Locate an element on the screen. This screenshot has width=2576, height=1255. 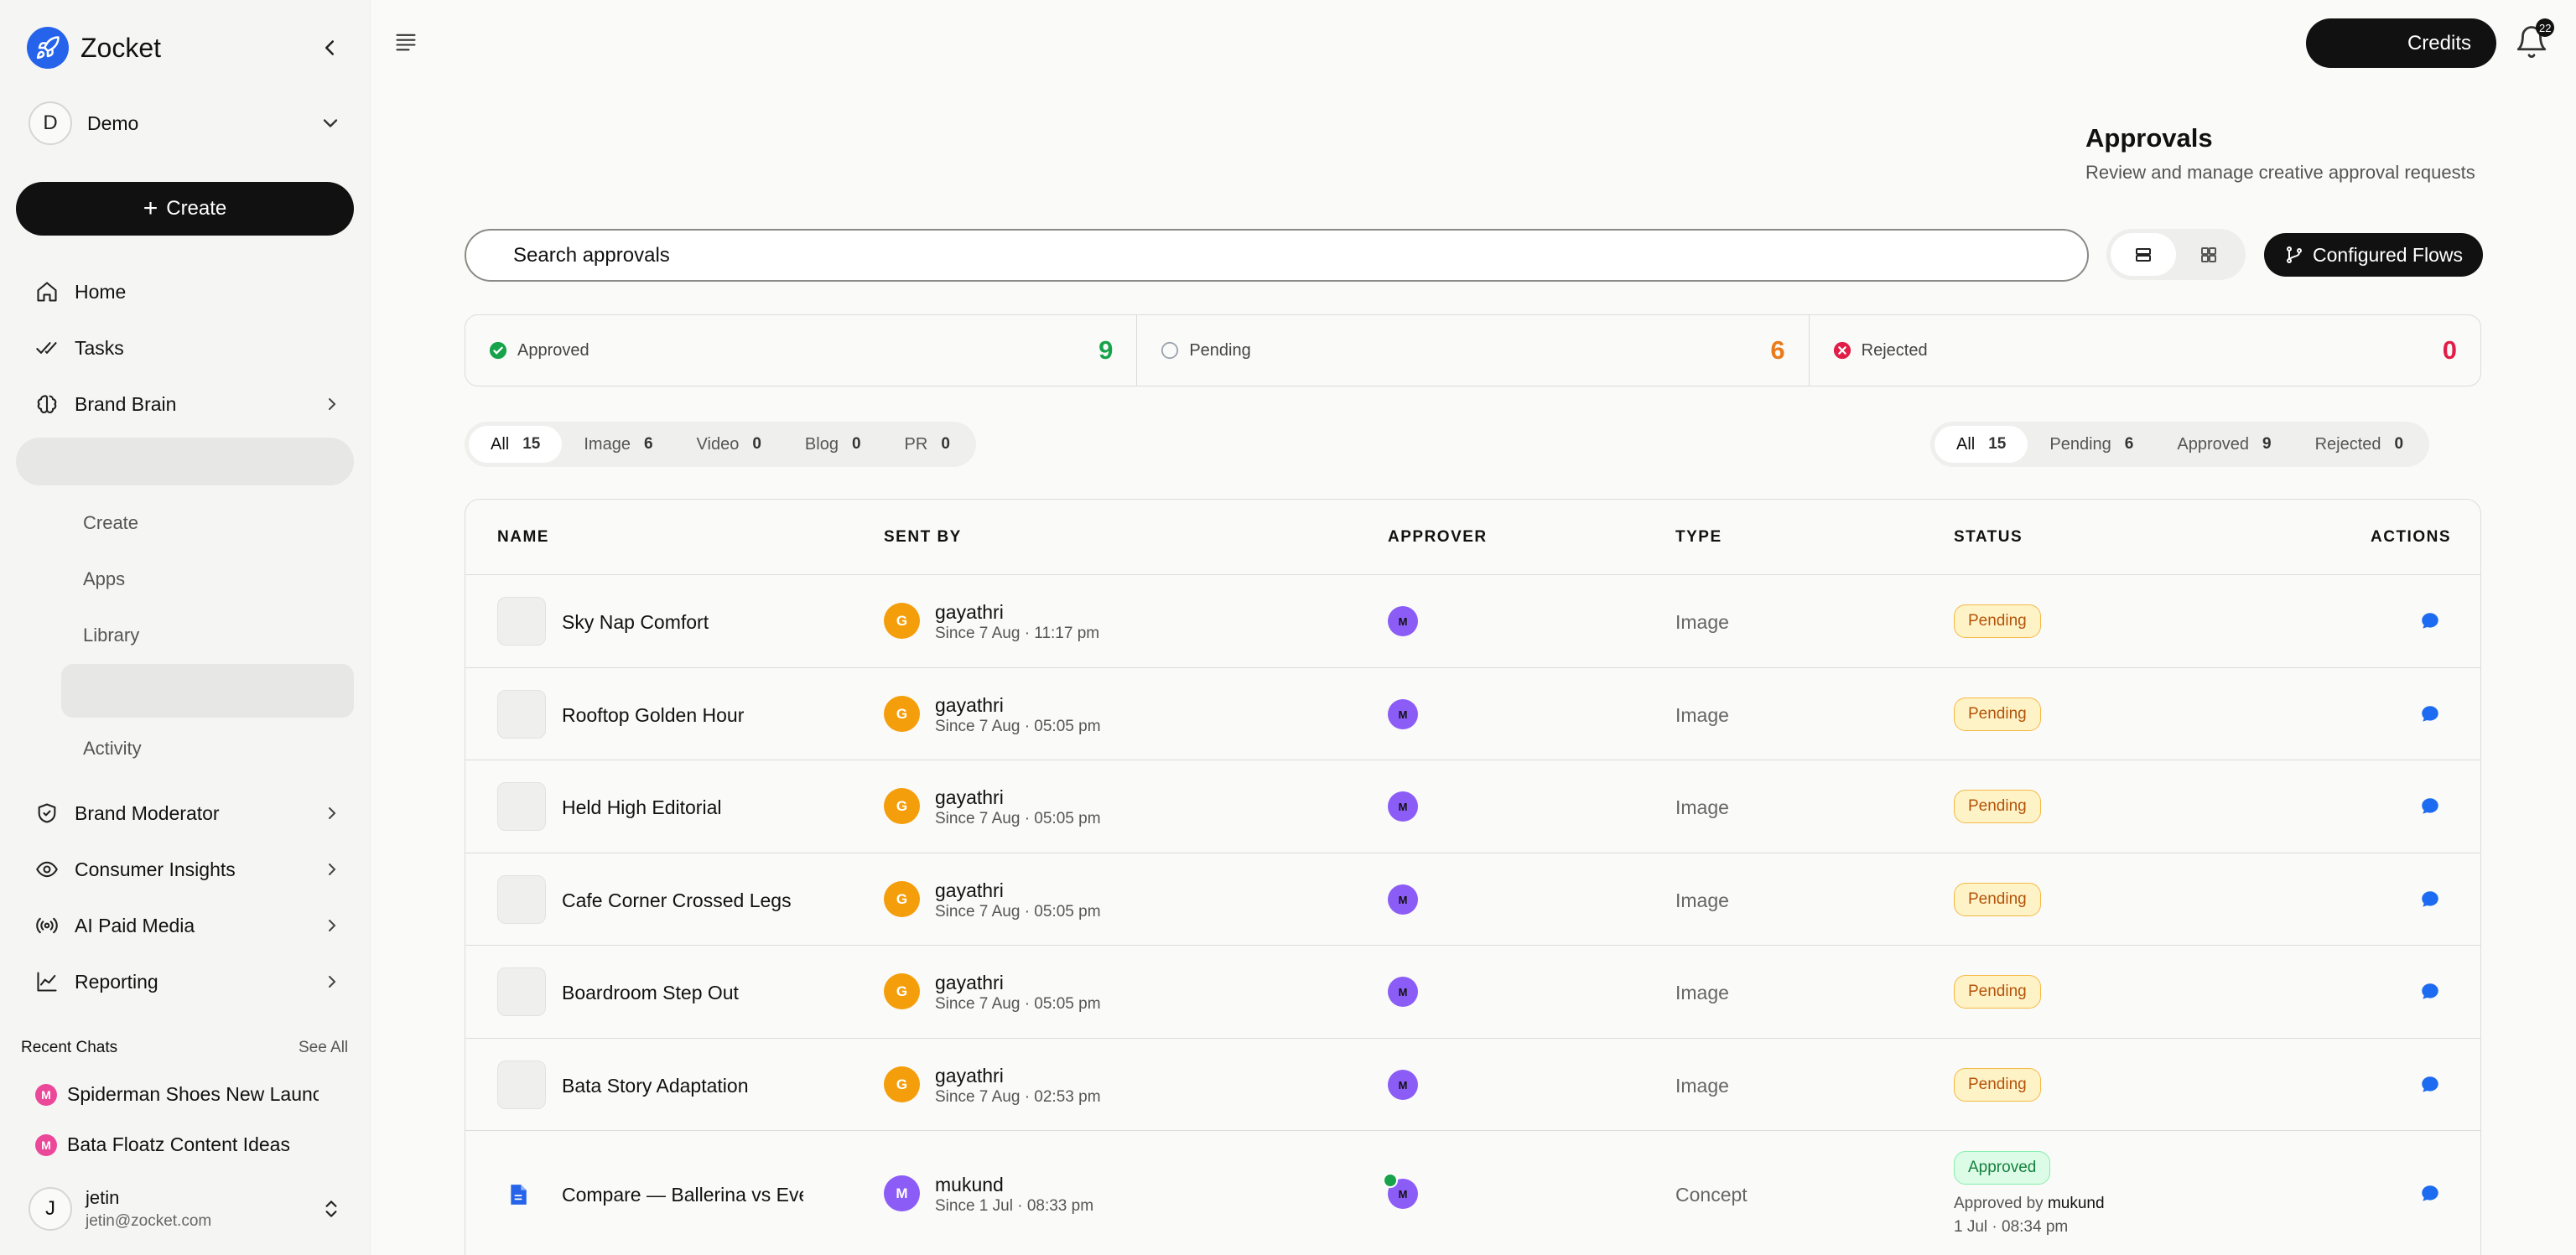
selected-nav-item is located at coordinates (185, 461).